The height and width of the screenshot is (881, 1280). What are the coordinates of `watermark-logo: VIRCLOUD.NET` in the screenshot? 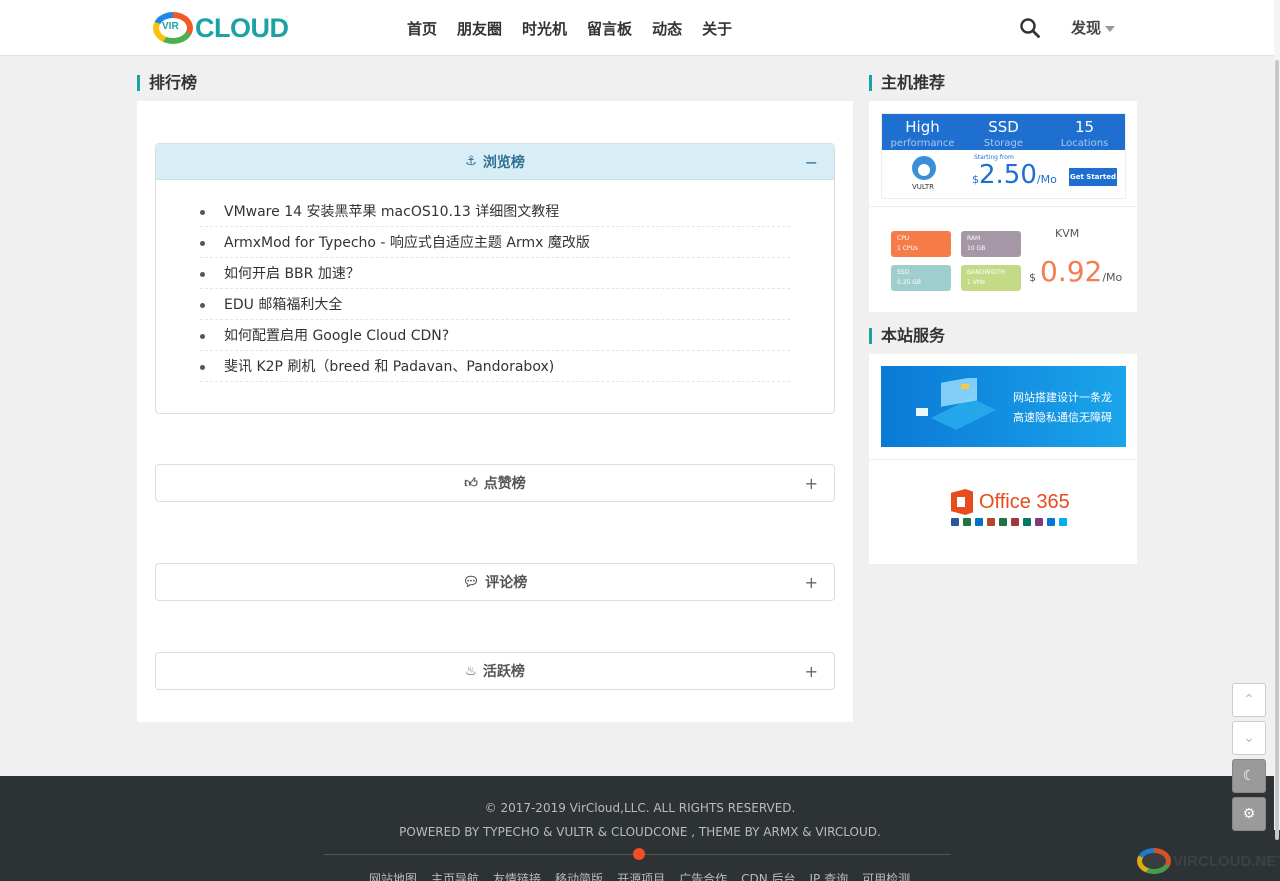 It's located at (1208, 861).